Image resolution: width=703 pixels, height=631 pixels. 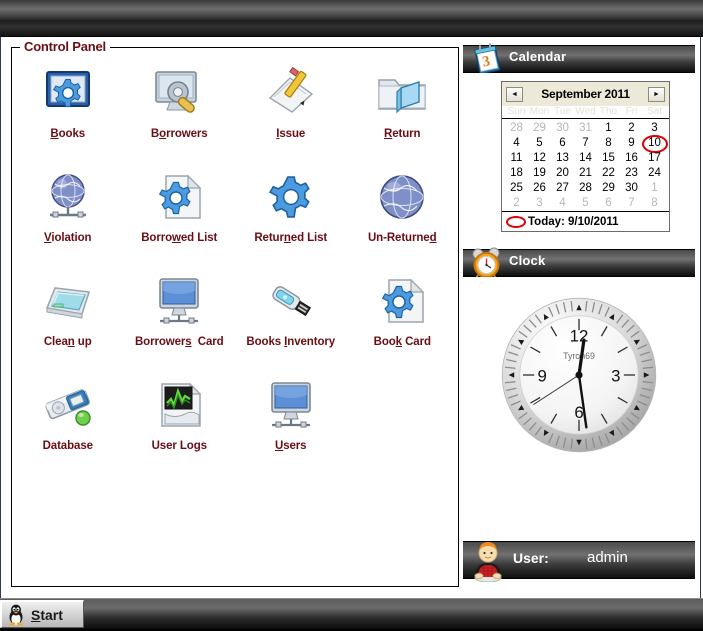 What do you see at coordinates (516, 221) in the screenshot?
I see `today-marker-icon` at bounding box center [516, 221].